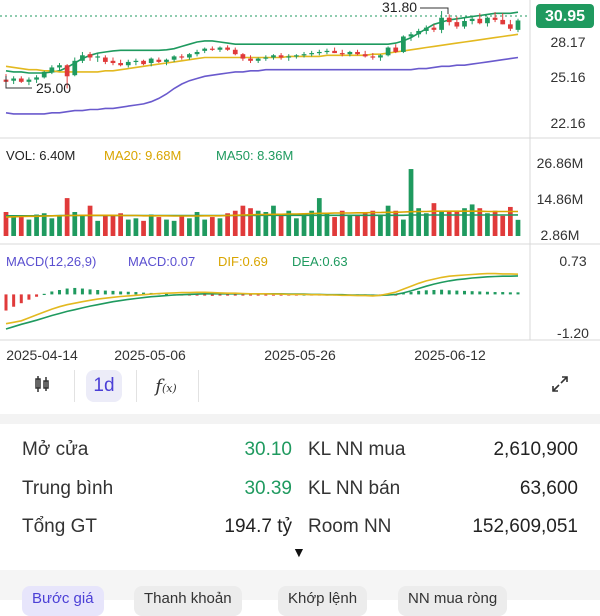 The height and width of the screenshot is (616, 600). What do you see at coordinates (262, 202) in the screenshot?
I see `volume-layer` at bounding box center [262, 202].